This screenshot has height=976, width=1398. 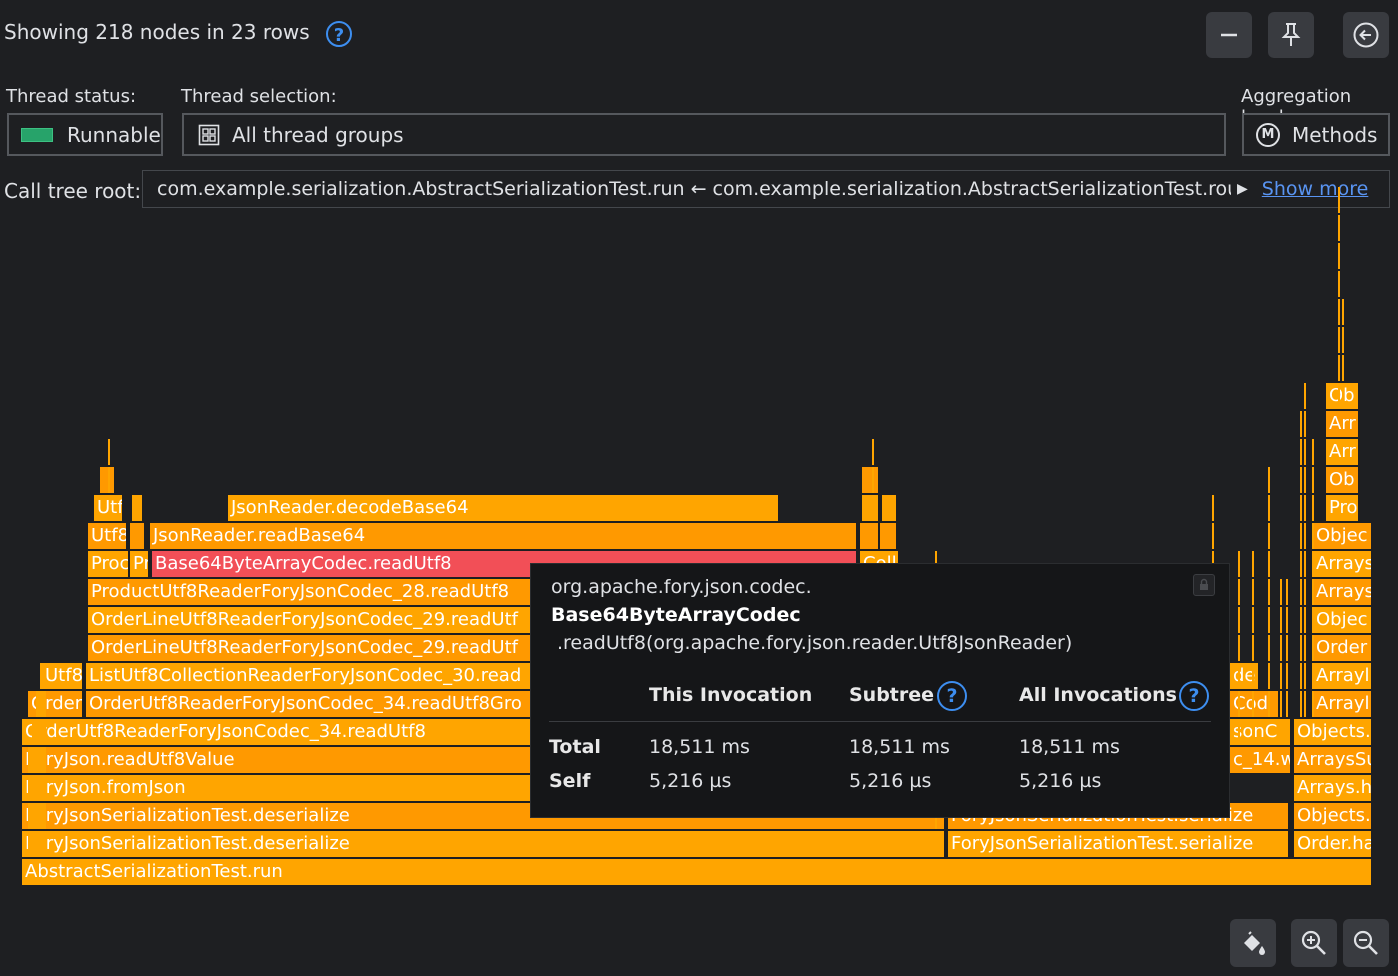 I want to click on flame-frame: ForyJsonSerializationTest.deserialize, so click(x=484, y=844).